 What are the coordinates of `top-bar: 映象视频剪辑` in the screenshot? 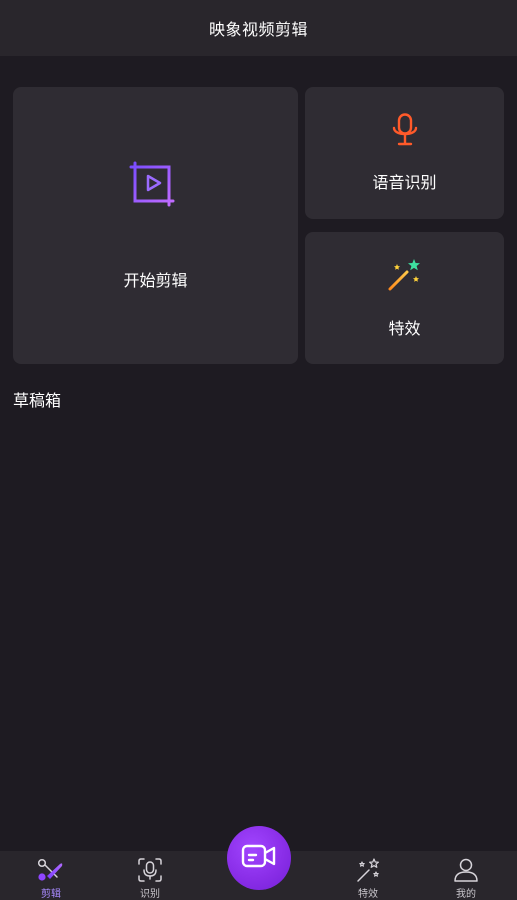 It's located at (258, 28).